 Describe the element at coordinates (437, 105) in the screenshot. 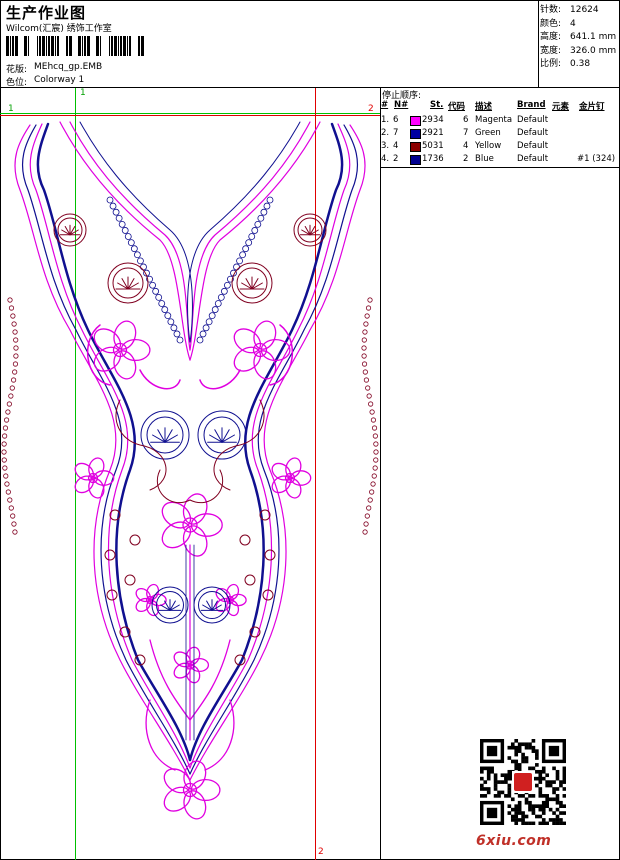

I see `col-stitches: St.` at that location.